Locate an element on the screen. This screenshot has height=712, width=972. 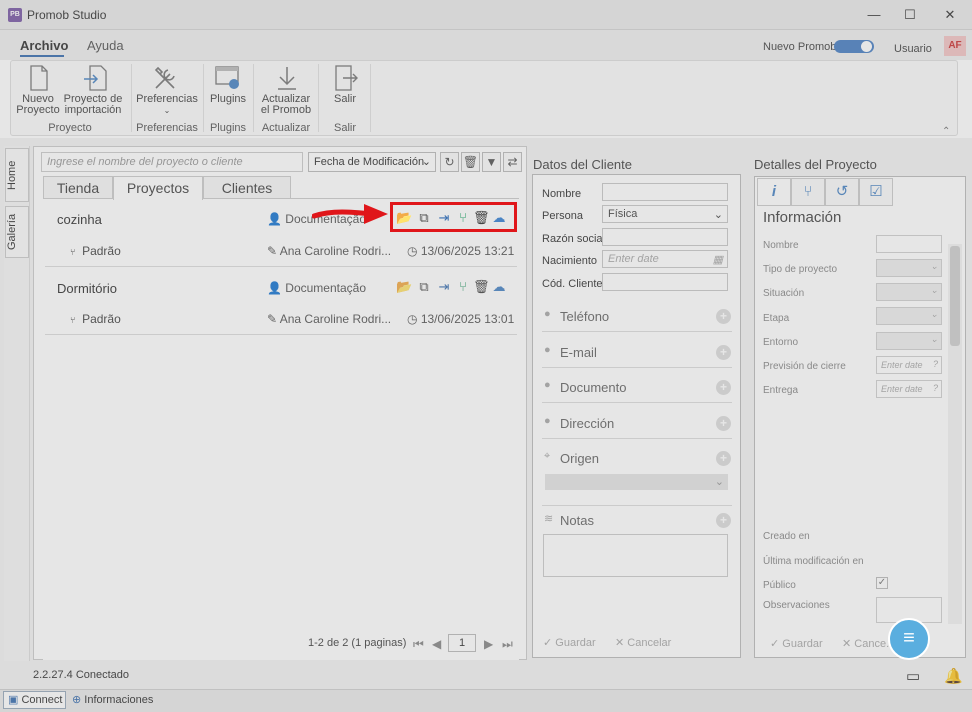
menu-ayuda: Ayuda is located at coordinates (105, 45).